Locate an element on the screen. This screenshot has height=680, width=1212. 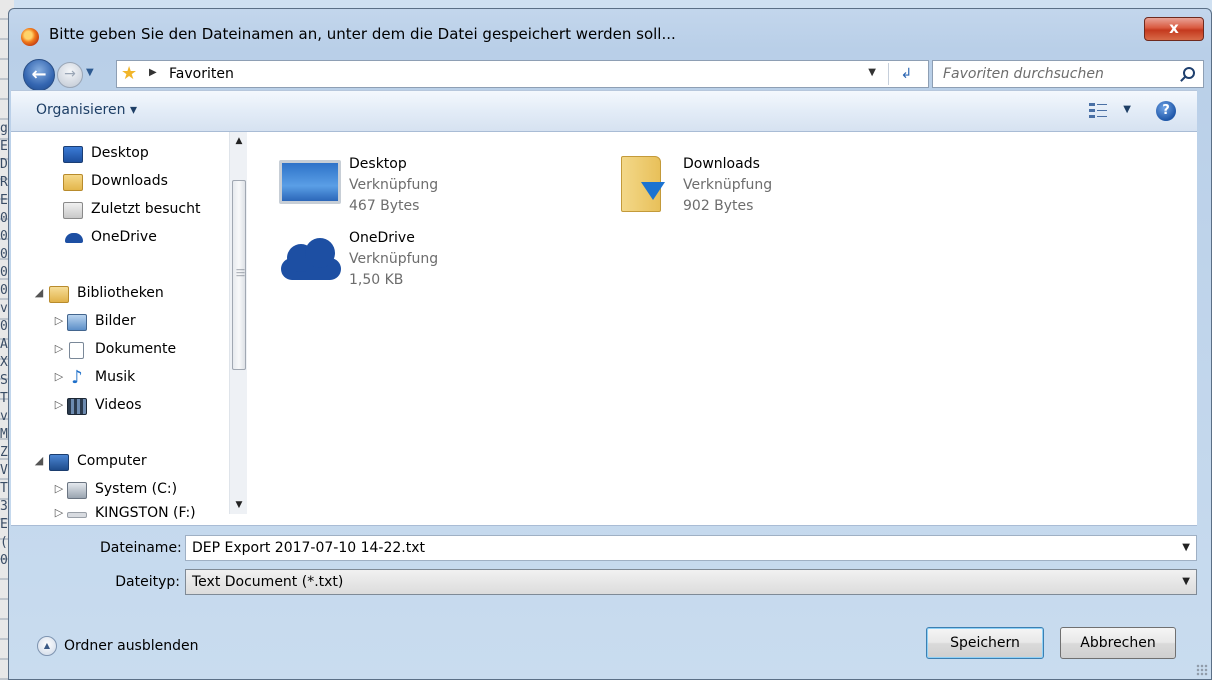
search-placeholder: Favoriten durchsuchen is located at coordinates (1023, 74).